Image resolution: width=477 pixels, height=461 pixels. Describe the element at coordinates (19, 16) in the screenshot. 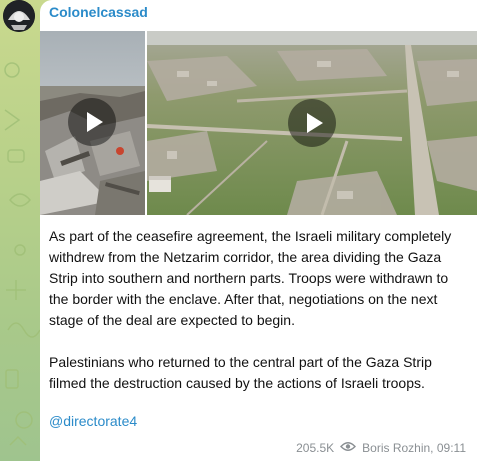

I see `channel-avatar` at that location.